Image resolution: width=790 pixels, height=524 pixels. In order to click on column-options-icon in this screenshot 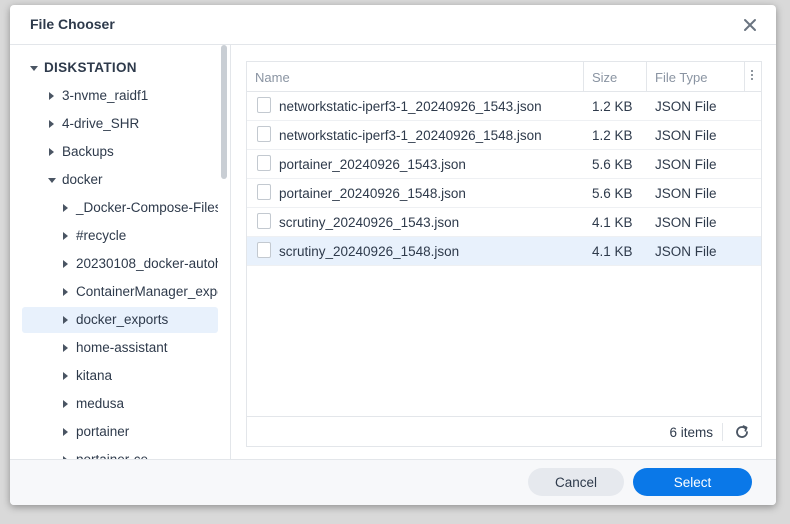, I will do `click(752, 76)`.